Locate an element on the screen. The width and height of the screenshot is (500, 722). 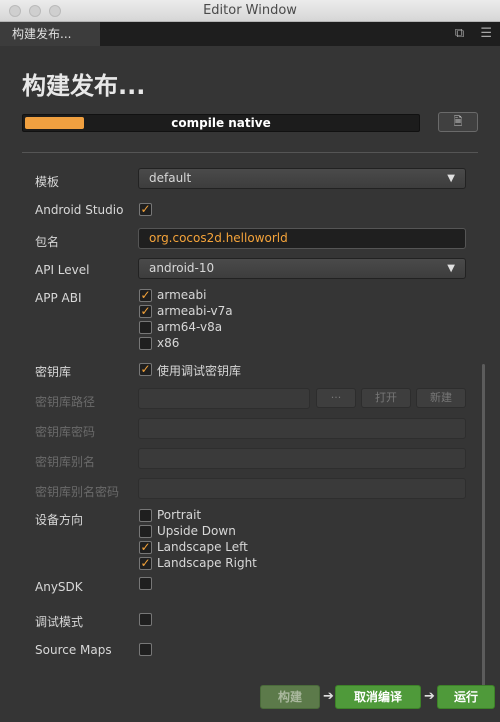
abi-armeabi-checkbox: ✓ is located at coordinates (145, 295).